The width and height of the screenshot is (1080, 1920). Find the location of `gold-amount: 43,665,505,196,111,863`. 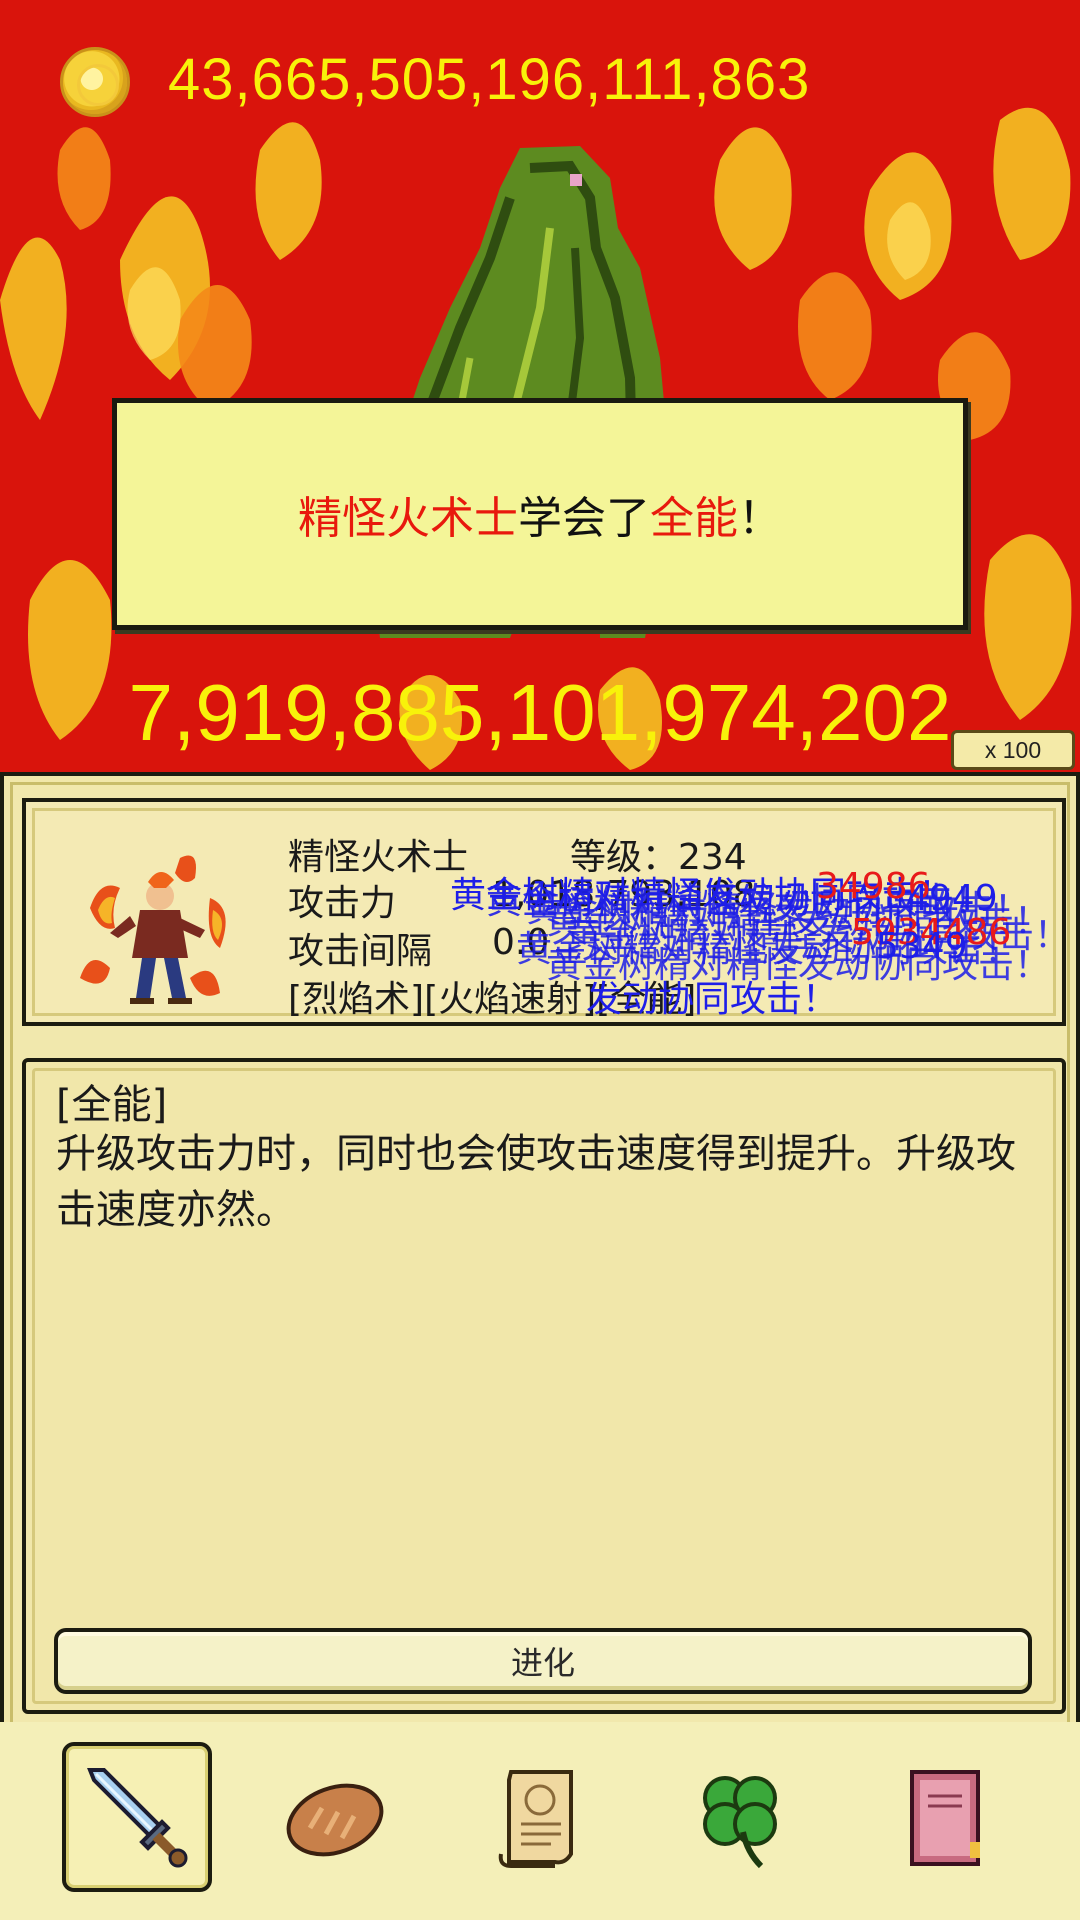

gold-amount: 43,665,505,196,111,863 is located at coordinates (489, 79).